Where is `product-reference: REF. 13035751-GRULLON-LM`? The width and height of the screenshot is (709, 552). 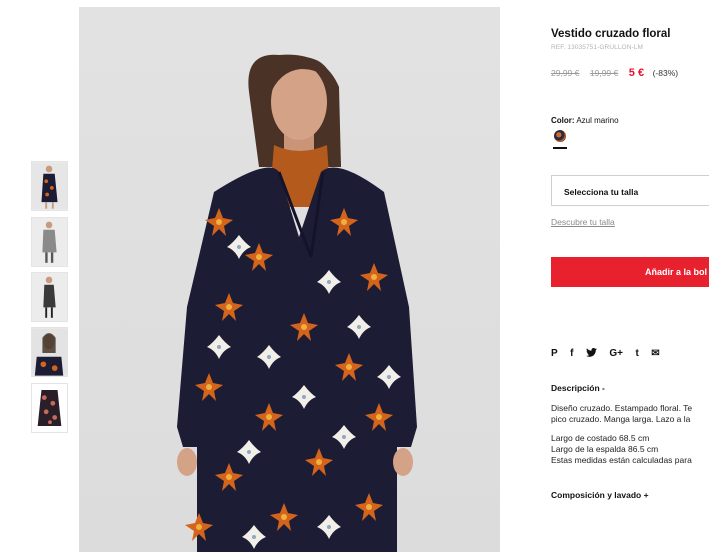
product-reference: REF. 13035751-GRULLON-LM is located at coordinates (597, 47).